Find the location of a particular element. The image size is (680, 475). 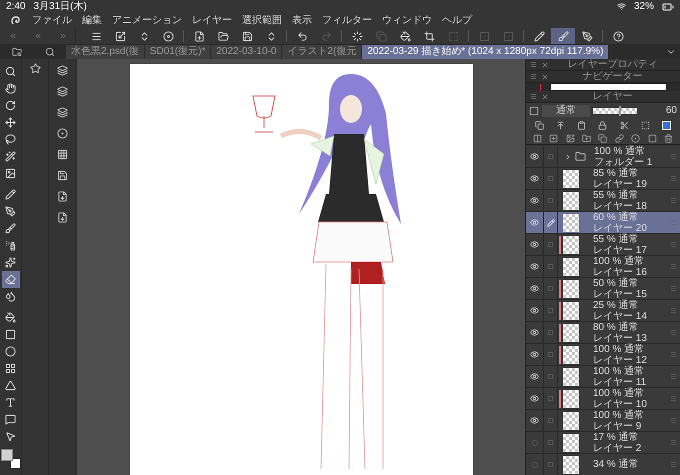

scissors-icon is located at coordinates (624, 125).